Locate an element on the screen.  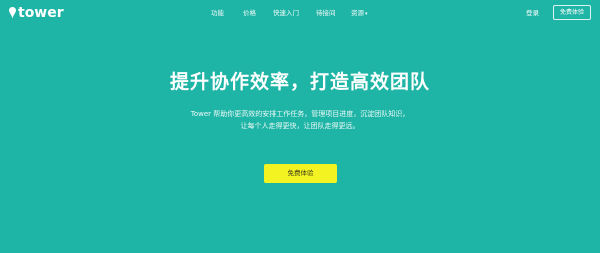
nav-item-resources-label: 资源 is located at coordinates (357, 13).